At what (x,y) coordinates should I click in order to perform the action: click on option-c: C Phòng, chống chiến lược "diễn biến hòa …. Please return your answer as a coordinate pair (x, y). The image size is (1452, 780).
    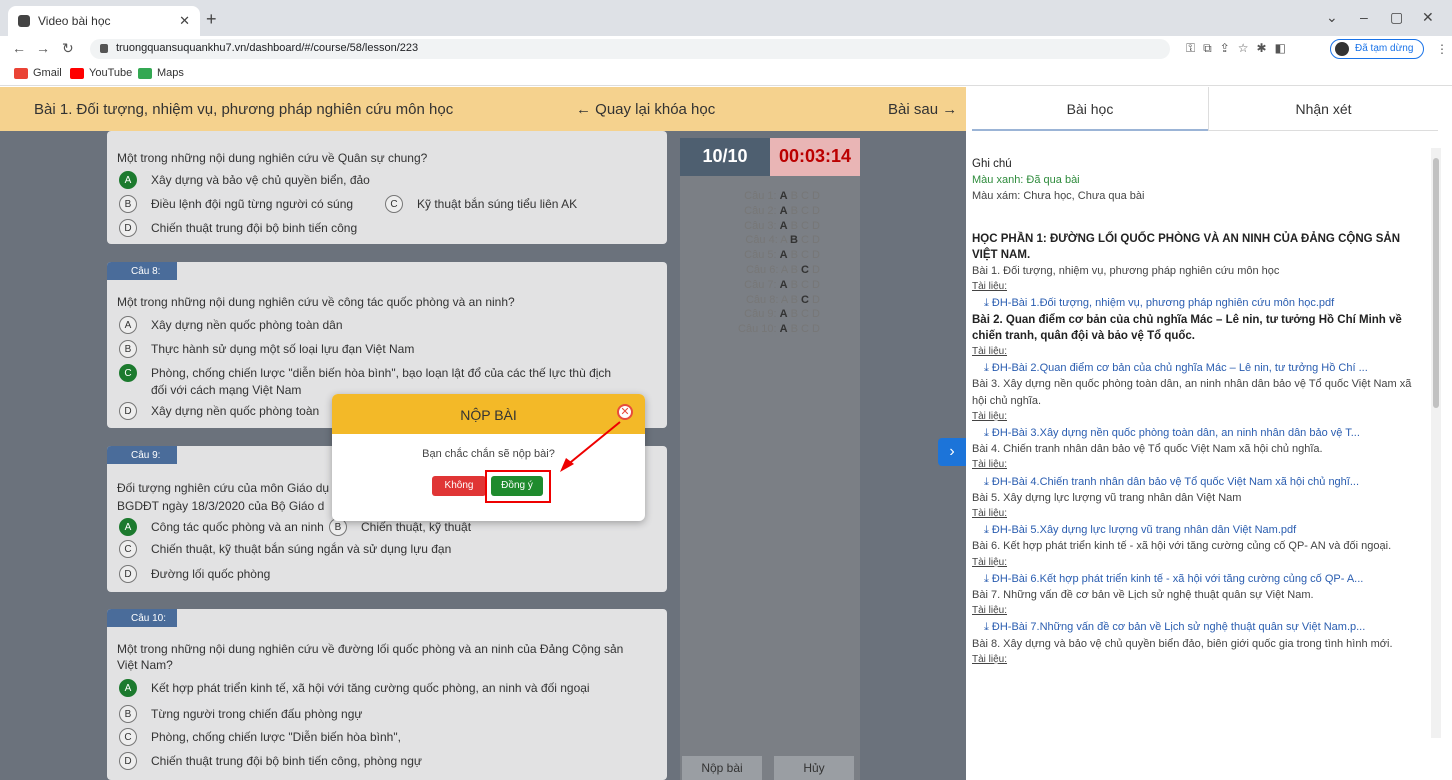
    Looking at the image, I should click on (365, 373).